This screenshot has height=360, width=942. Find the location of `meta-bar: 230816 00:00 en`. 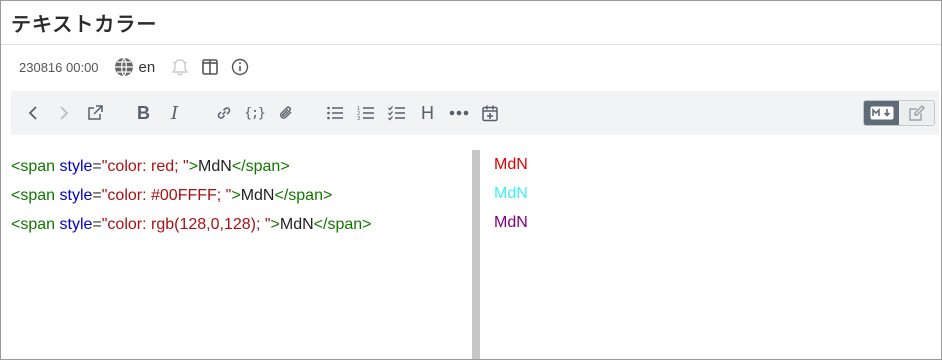

meta-bar: 230816 00:00 en is located at coordinates (471, 67).